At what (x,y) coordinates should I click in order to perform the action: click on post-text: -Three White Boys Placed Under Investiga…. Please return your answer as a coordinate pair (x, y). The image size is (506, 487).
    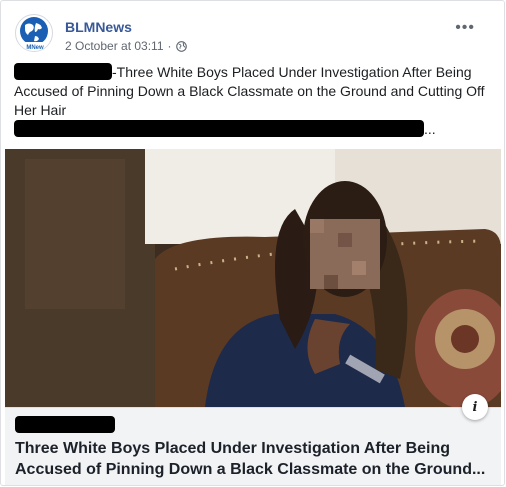
    Looking at the image, I should click on (254, 101).